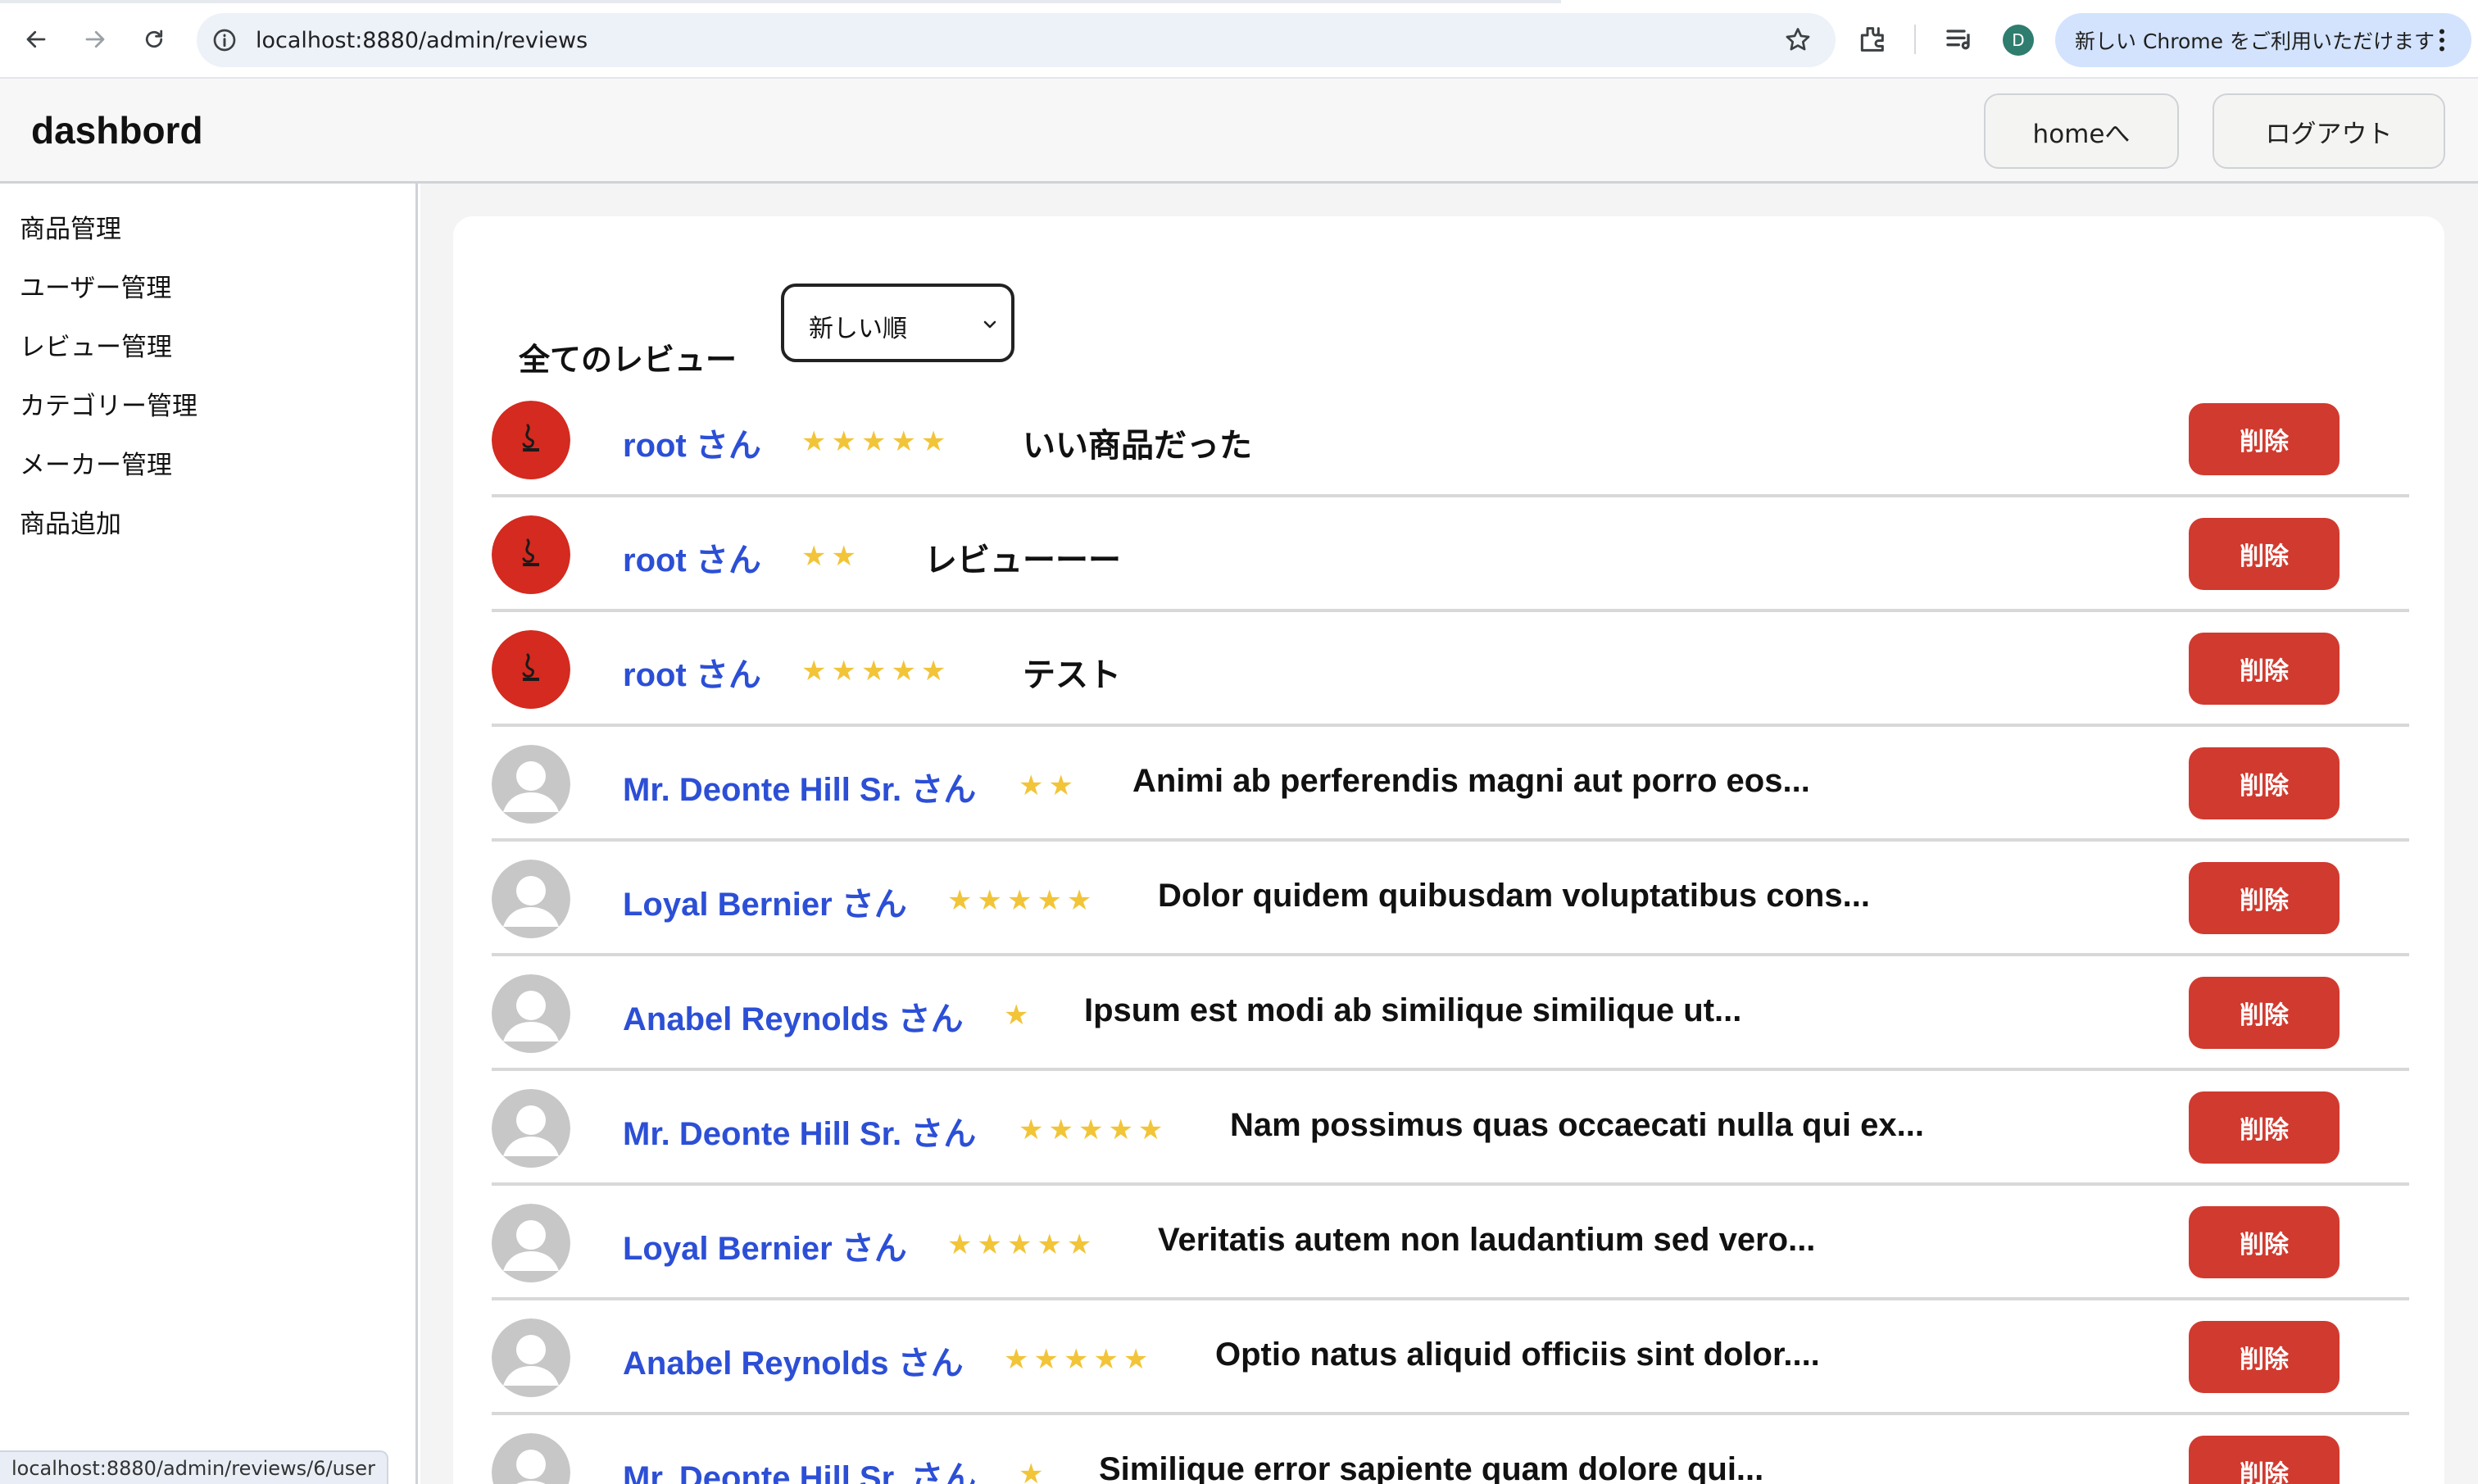 The image size is (2478, 1484). I want to click on review-text: レビューーー, so click(1023, 560).